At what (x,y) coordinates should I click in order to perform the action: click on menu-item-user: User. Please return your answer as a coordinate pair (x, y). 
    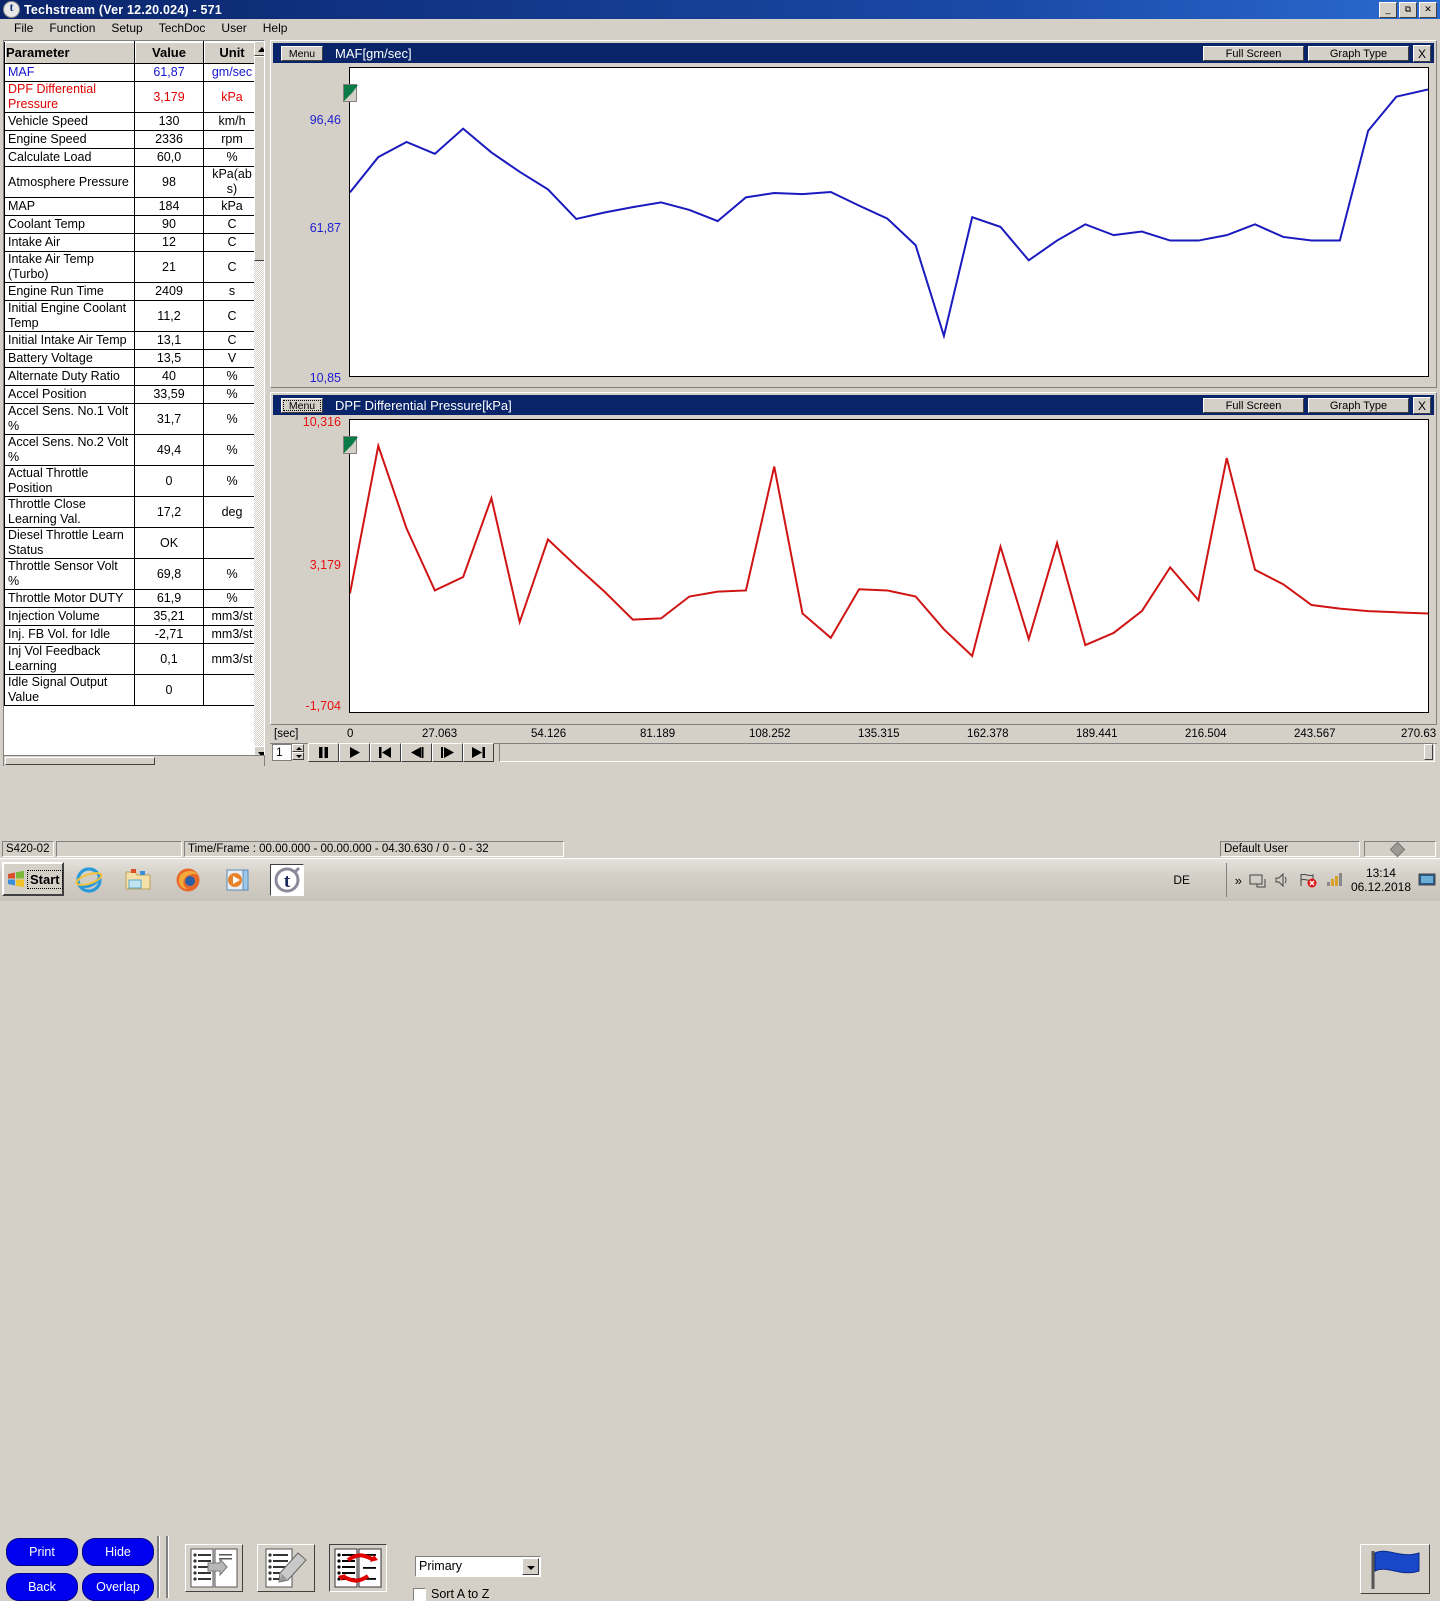
    Looking at the image, I should click on (233, 28).